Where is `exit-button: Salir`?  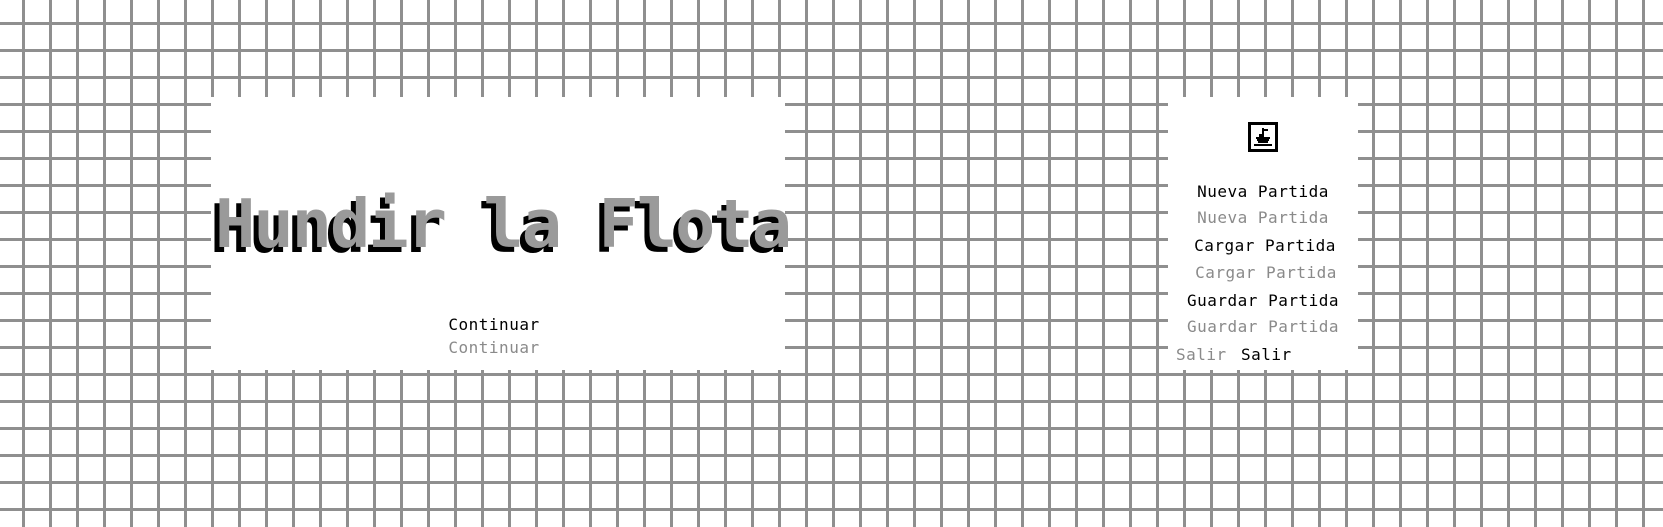
exit-button: Salir is located at coordinates (1266, 355).